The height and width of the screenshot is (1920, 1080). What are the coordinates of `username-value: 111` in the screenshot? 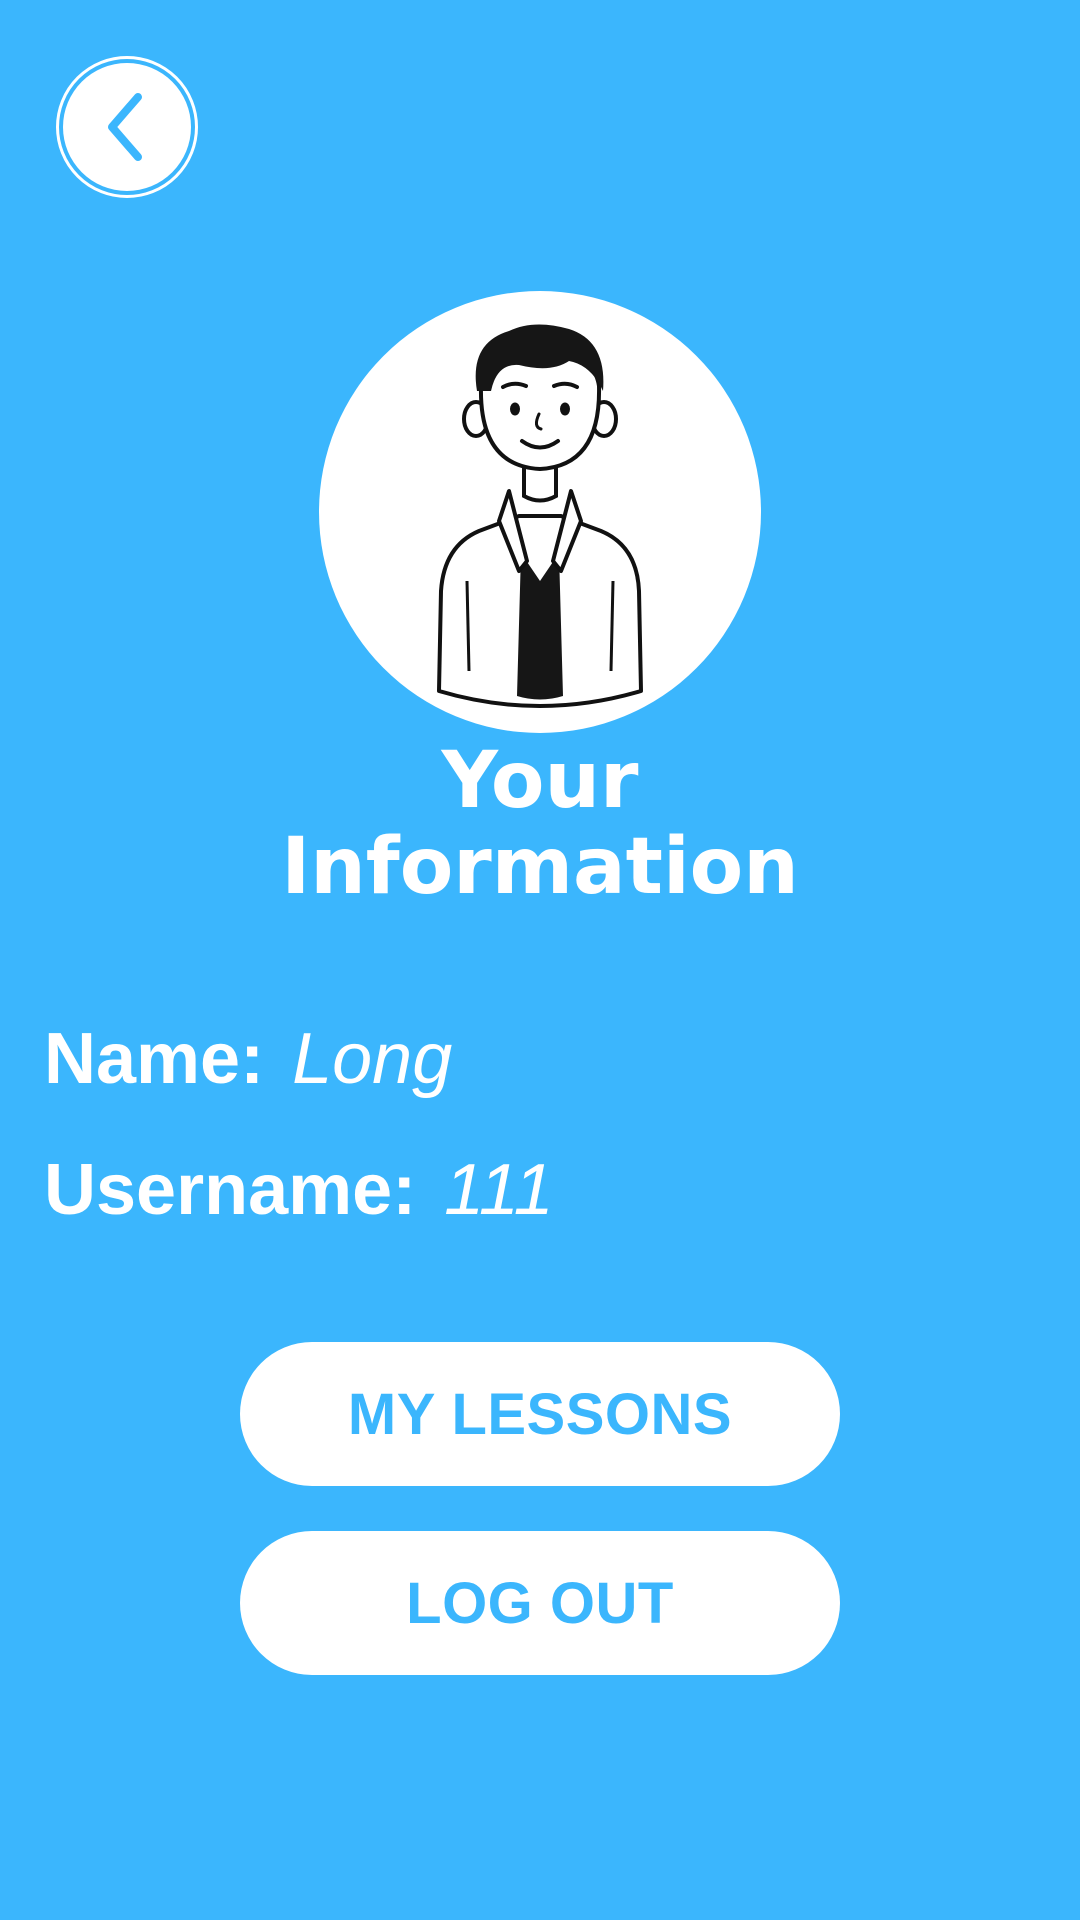 It's located at (499, 1190).